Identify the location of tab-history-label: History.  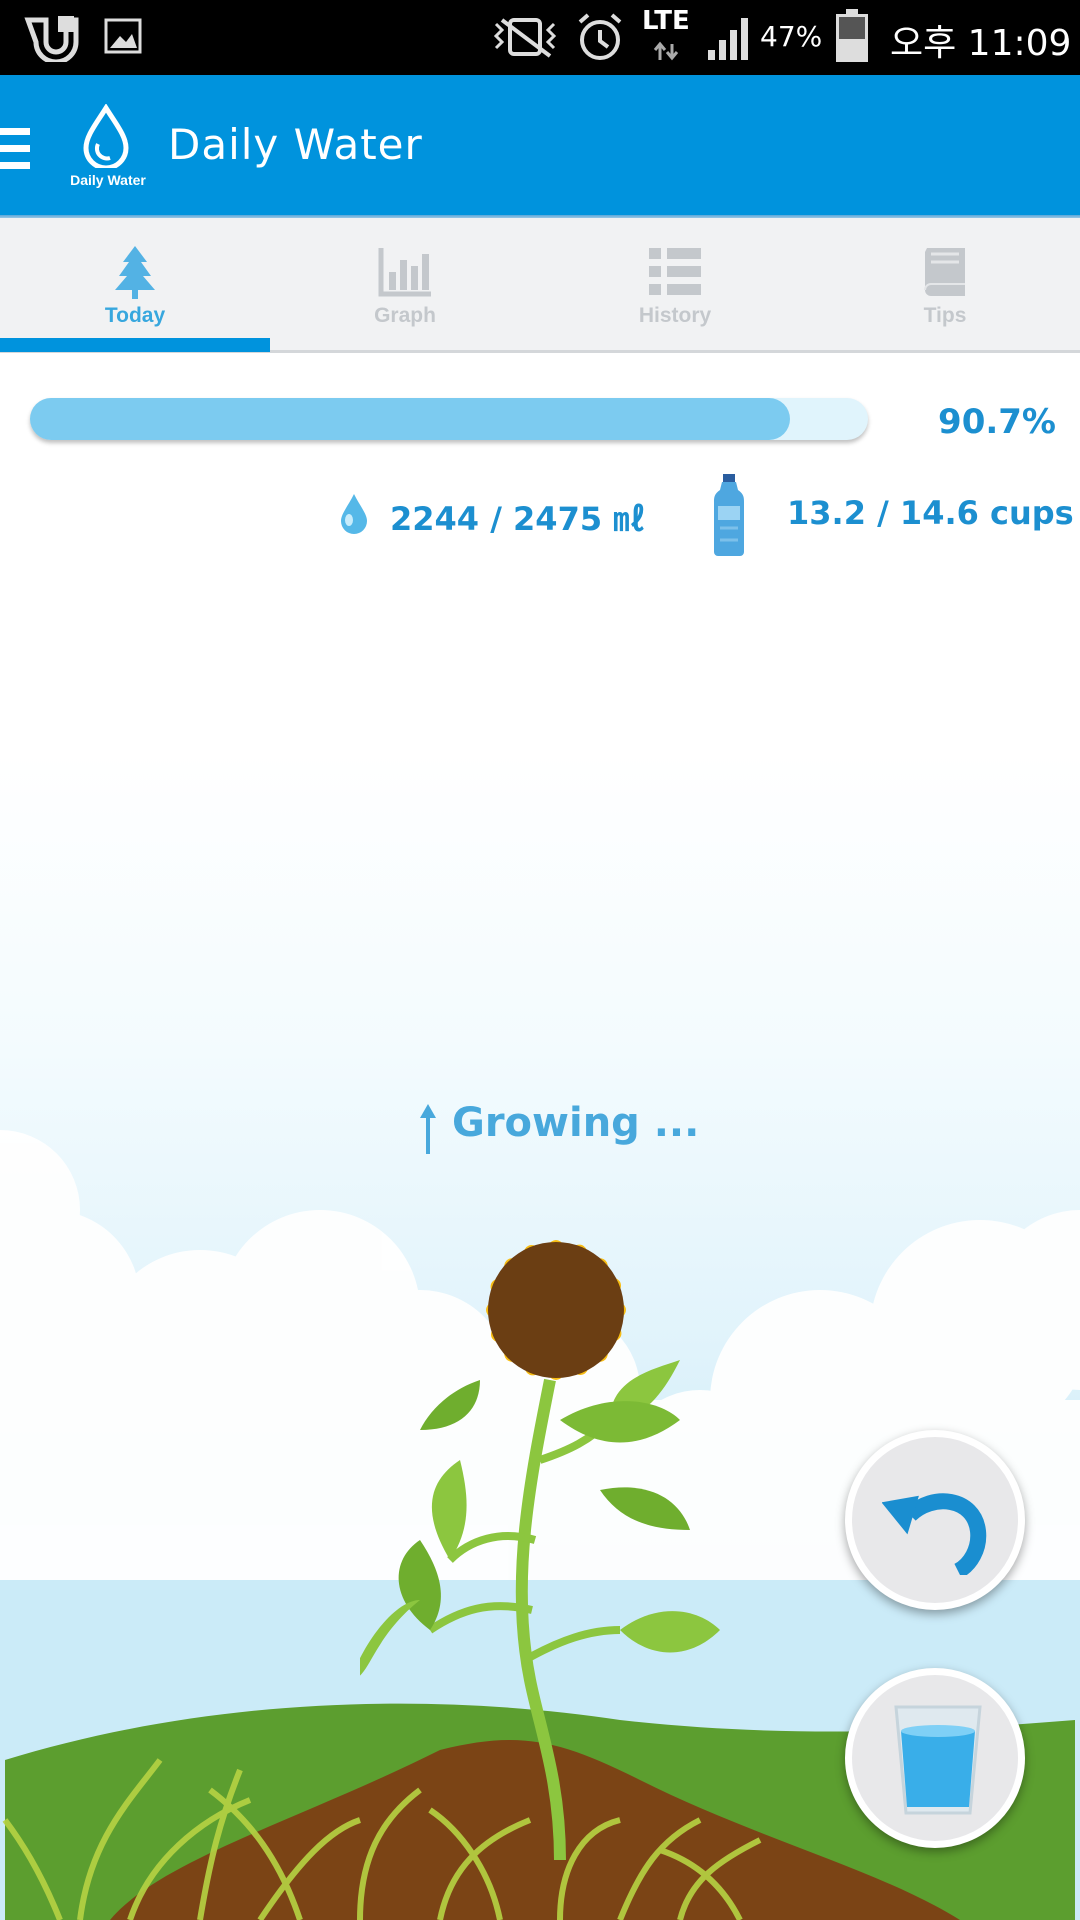
(675, 315).